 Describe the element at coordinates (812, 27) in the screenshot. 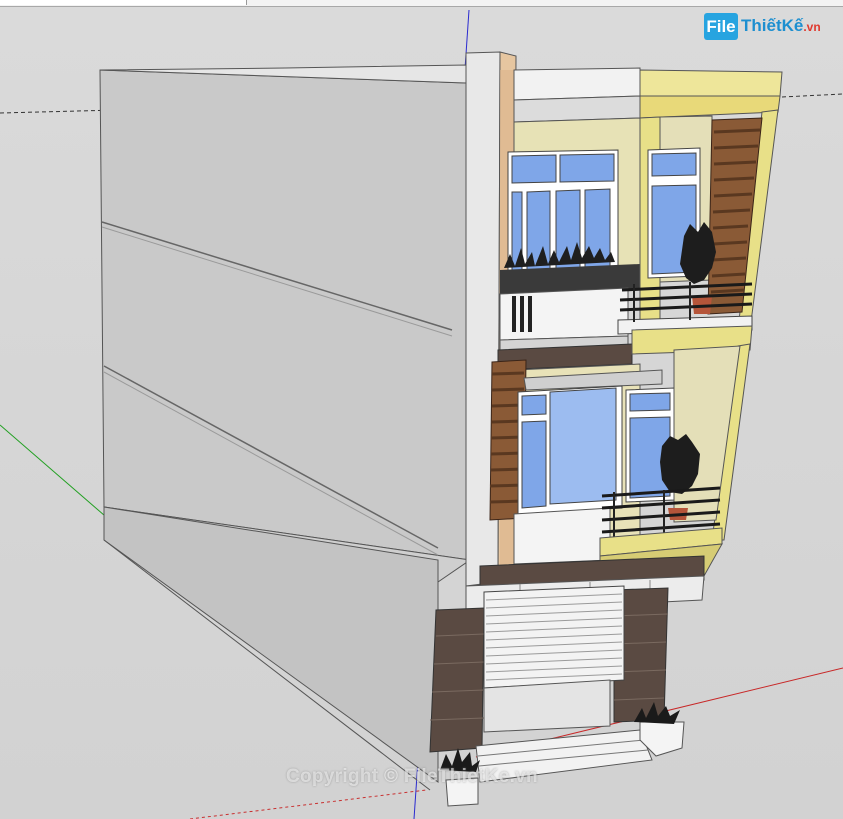

I see `logo-suffix: .vn` at that location.